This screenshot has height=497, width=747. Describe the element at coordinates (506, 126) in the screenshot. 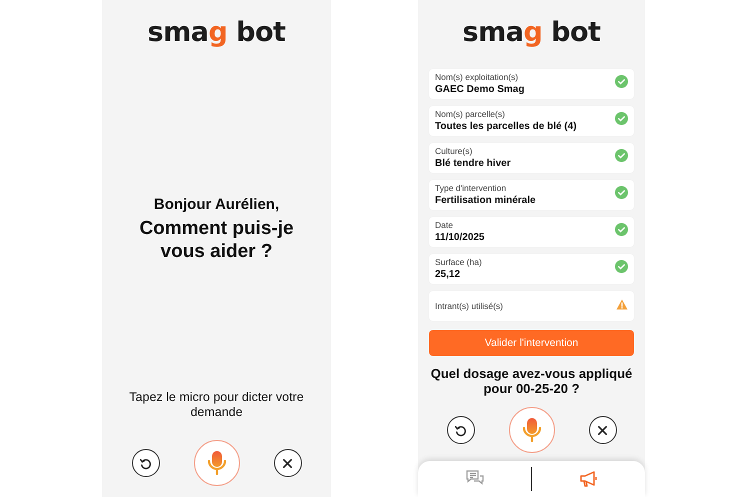

I see `field-value: Toutes les parcelles de blé (4)` at that location.